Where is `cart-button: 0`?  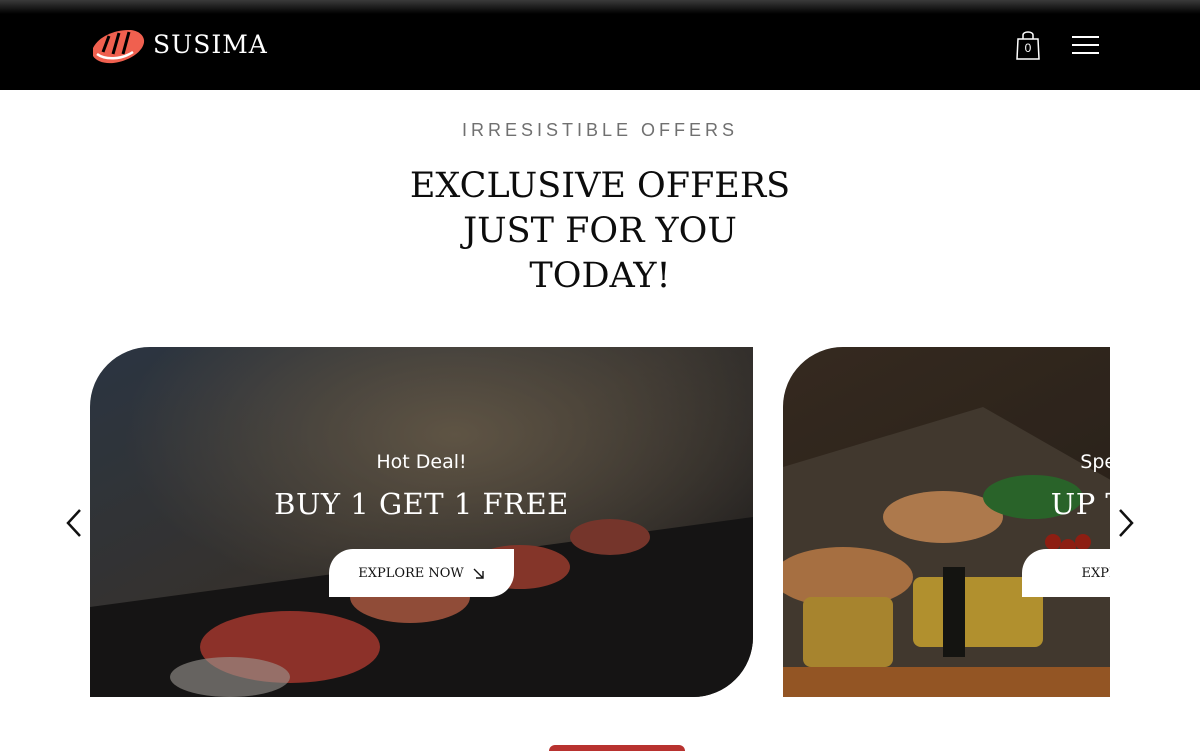 cart-button: 0 is located at coordinates (1028, 45).